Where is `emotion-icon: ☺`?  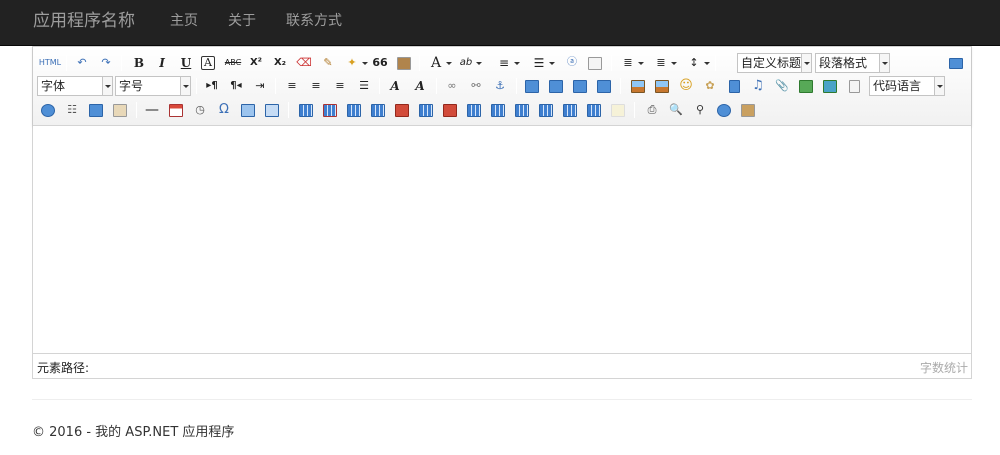 emotion-icon: ☺ is located at coordinates (686, 86).